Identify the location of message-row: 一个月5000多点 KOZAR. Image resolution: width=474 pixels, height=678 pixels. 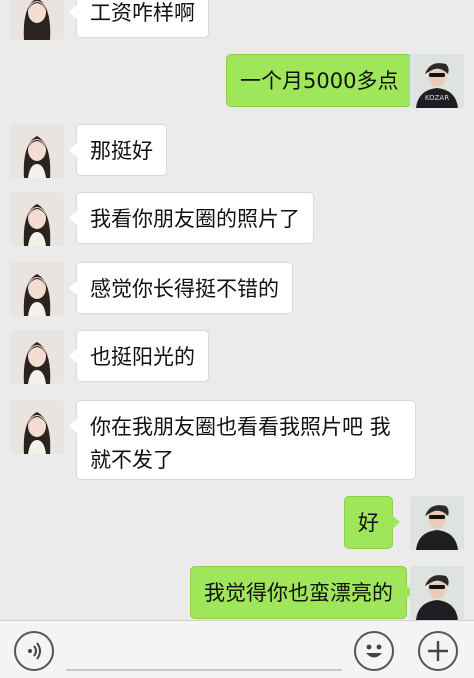
(237, 84).